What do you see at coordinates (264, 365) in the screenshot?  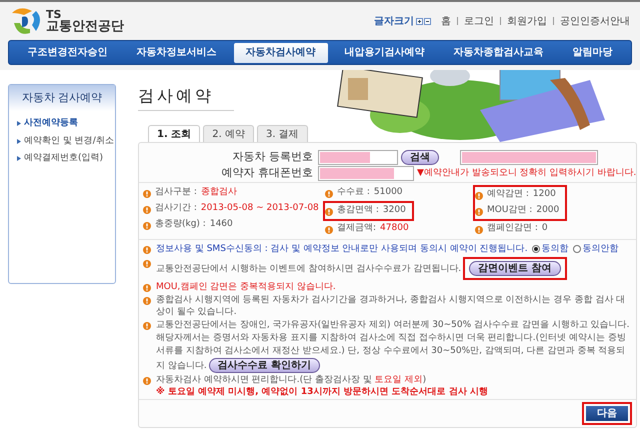 I see `action-button: 검사수수료 확인하기` at bounding box center [264, 365].